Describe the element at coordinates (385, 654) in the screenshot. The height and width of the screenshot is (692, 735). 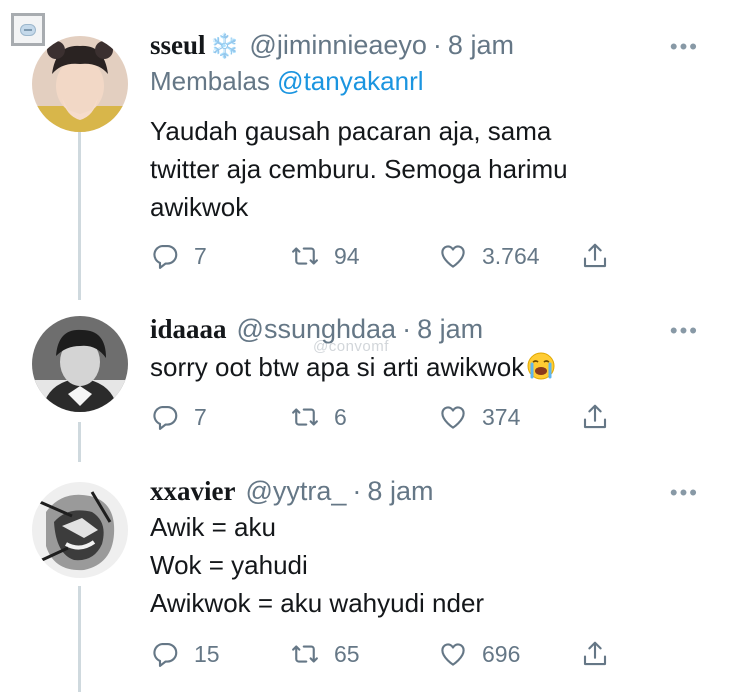
I see `tweet-actions: 15 65 696` at that location.